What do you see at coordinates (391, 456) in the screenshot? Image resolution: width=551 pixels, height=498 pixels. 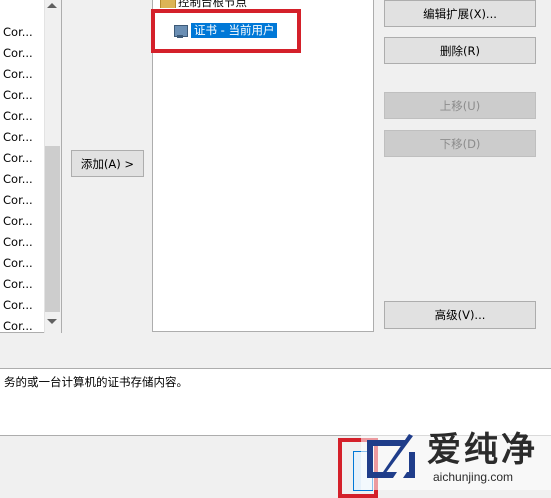 I see `watermark-logo-icon` at bounding box center [391, 456].